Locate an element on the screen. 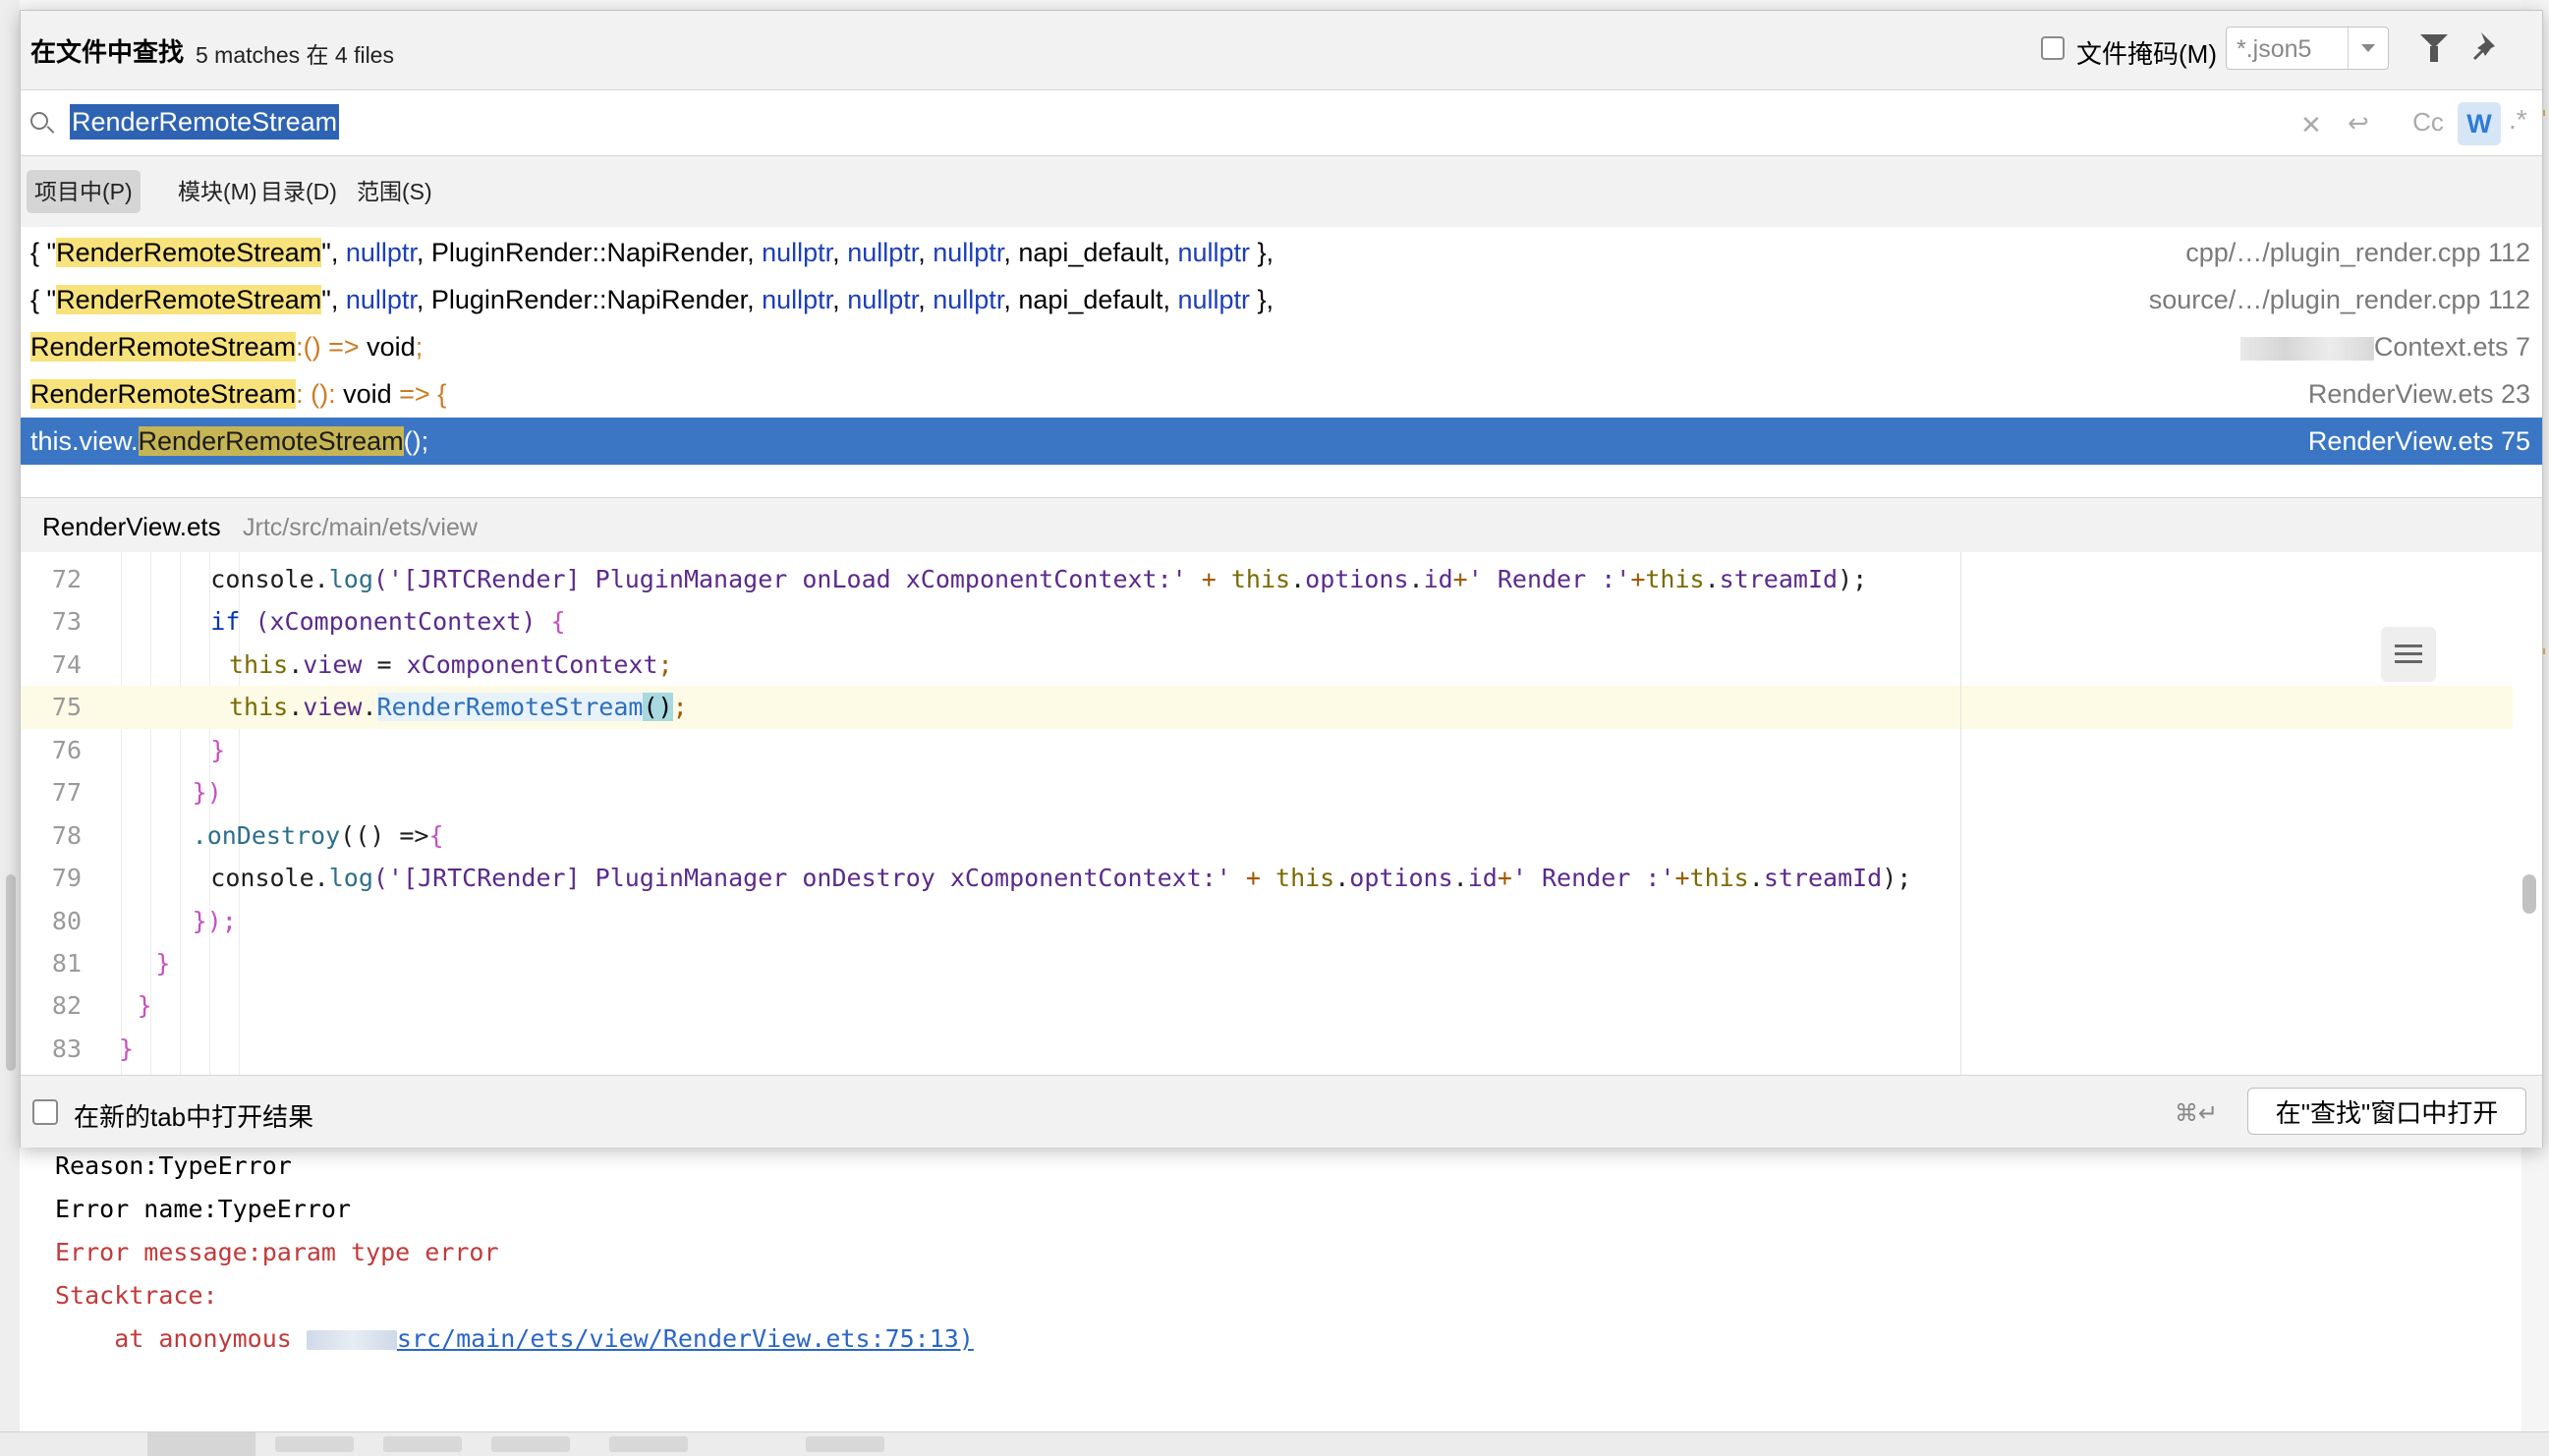  preview-header: RenderView.ets Jrtc/src/main/ets/view is located at coordinates (1281, 525).